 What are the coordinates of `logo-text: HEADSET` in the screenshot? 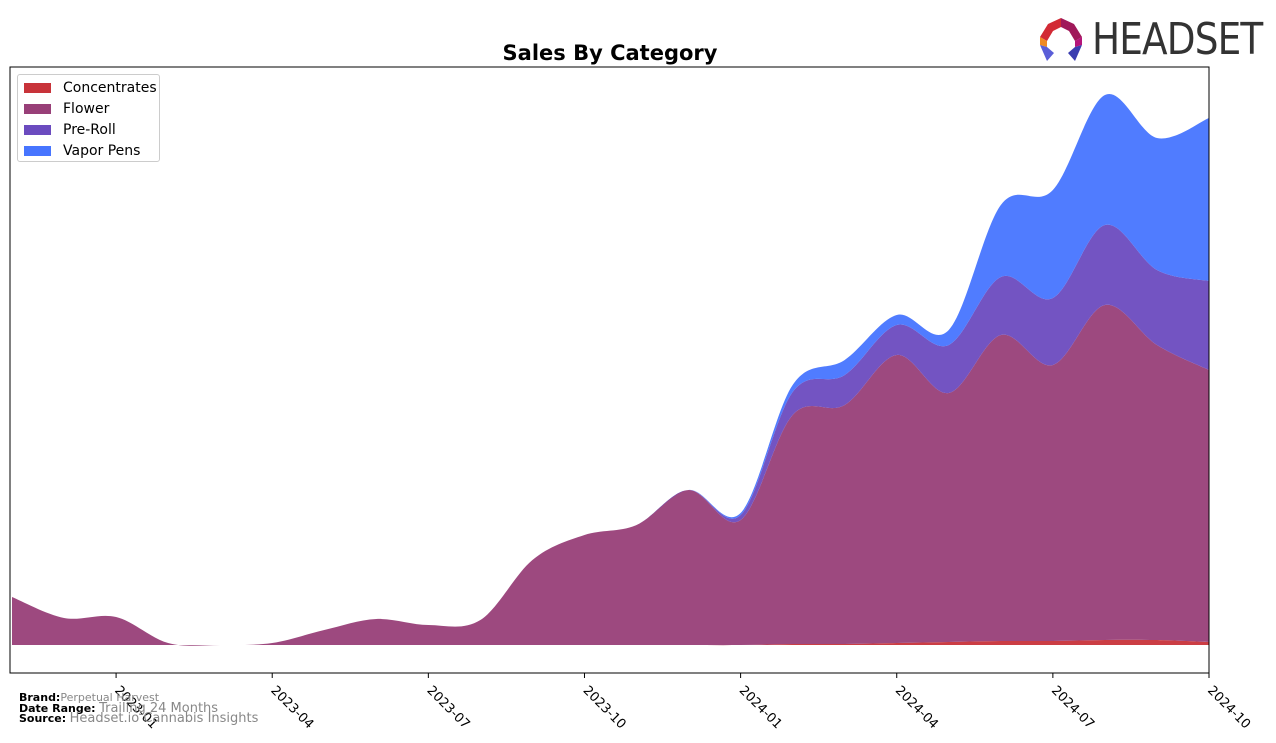 It's located at (1177, 39).